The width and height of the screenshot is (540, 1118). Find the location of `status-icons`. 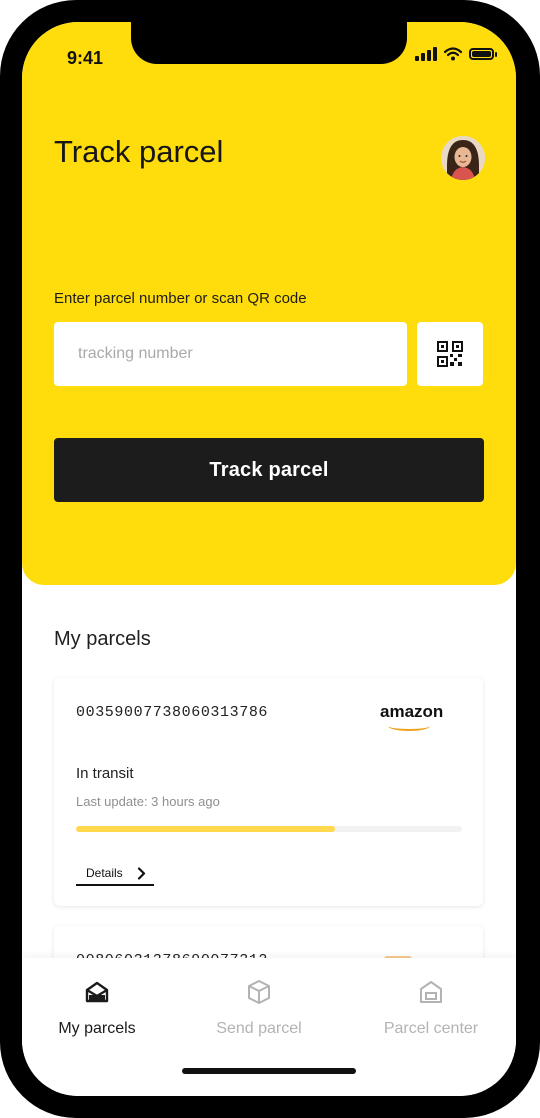

status-icons is located at coordinates (456, 54).